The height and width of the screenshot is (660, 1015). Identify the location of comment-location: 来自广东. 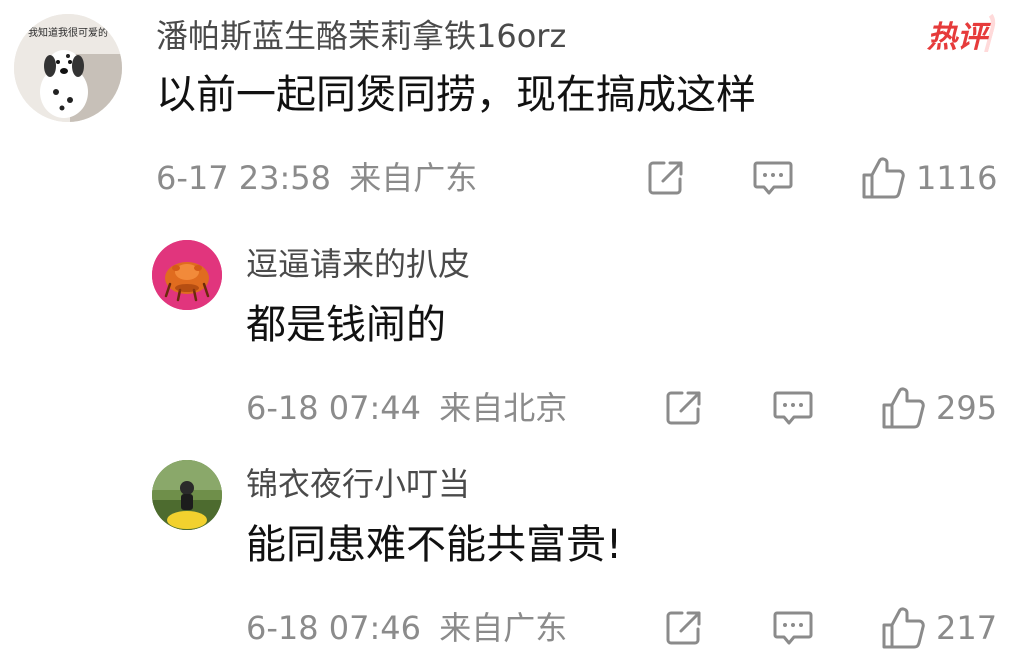
(413, 178).